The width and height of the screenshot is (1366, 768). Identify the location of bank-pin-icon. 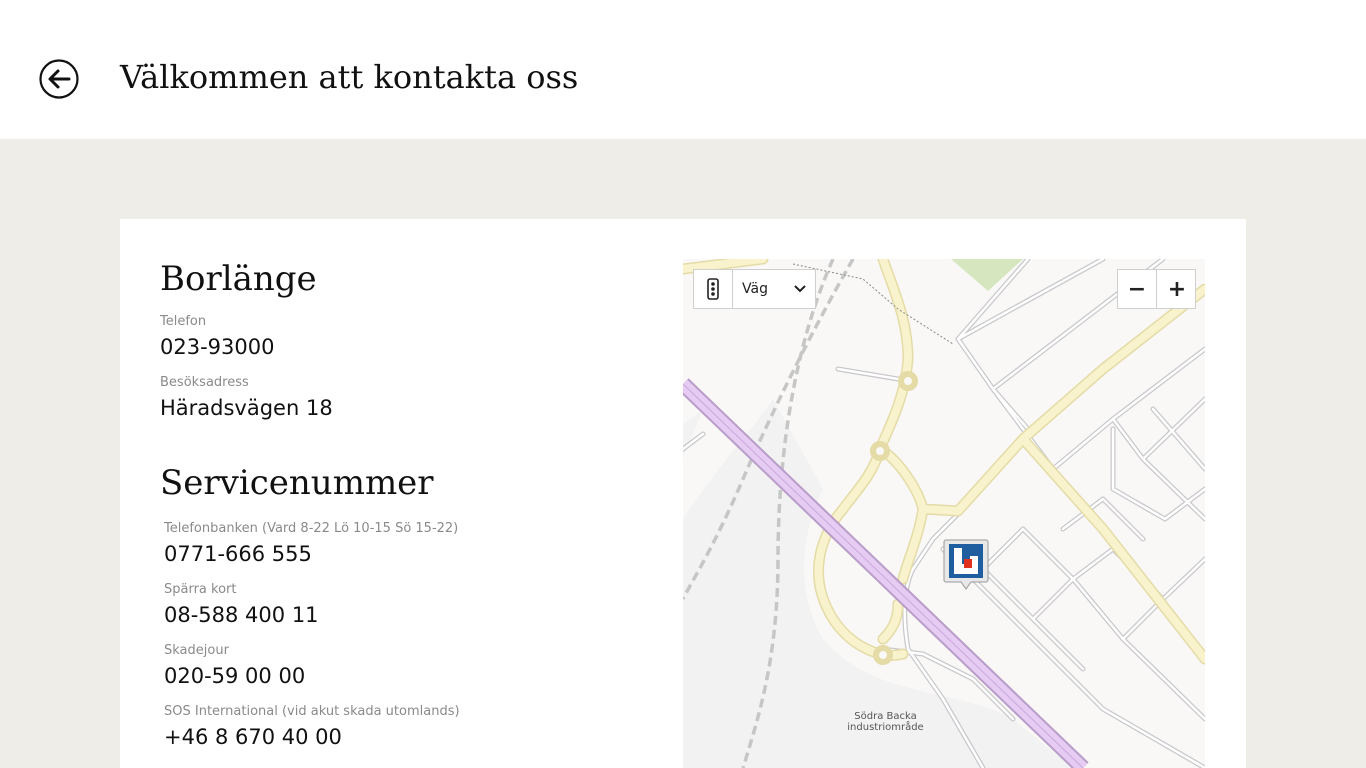
(966, 564).